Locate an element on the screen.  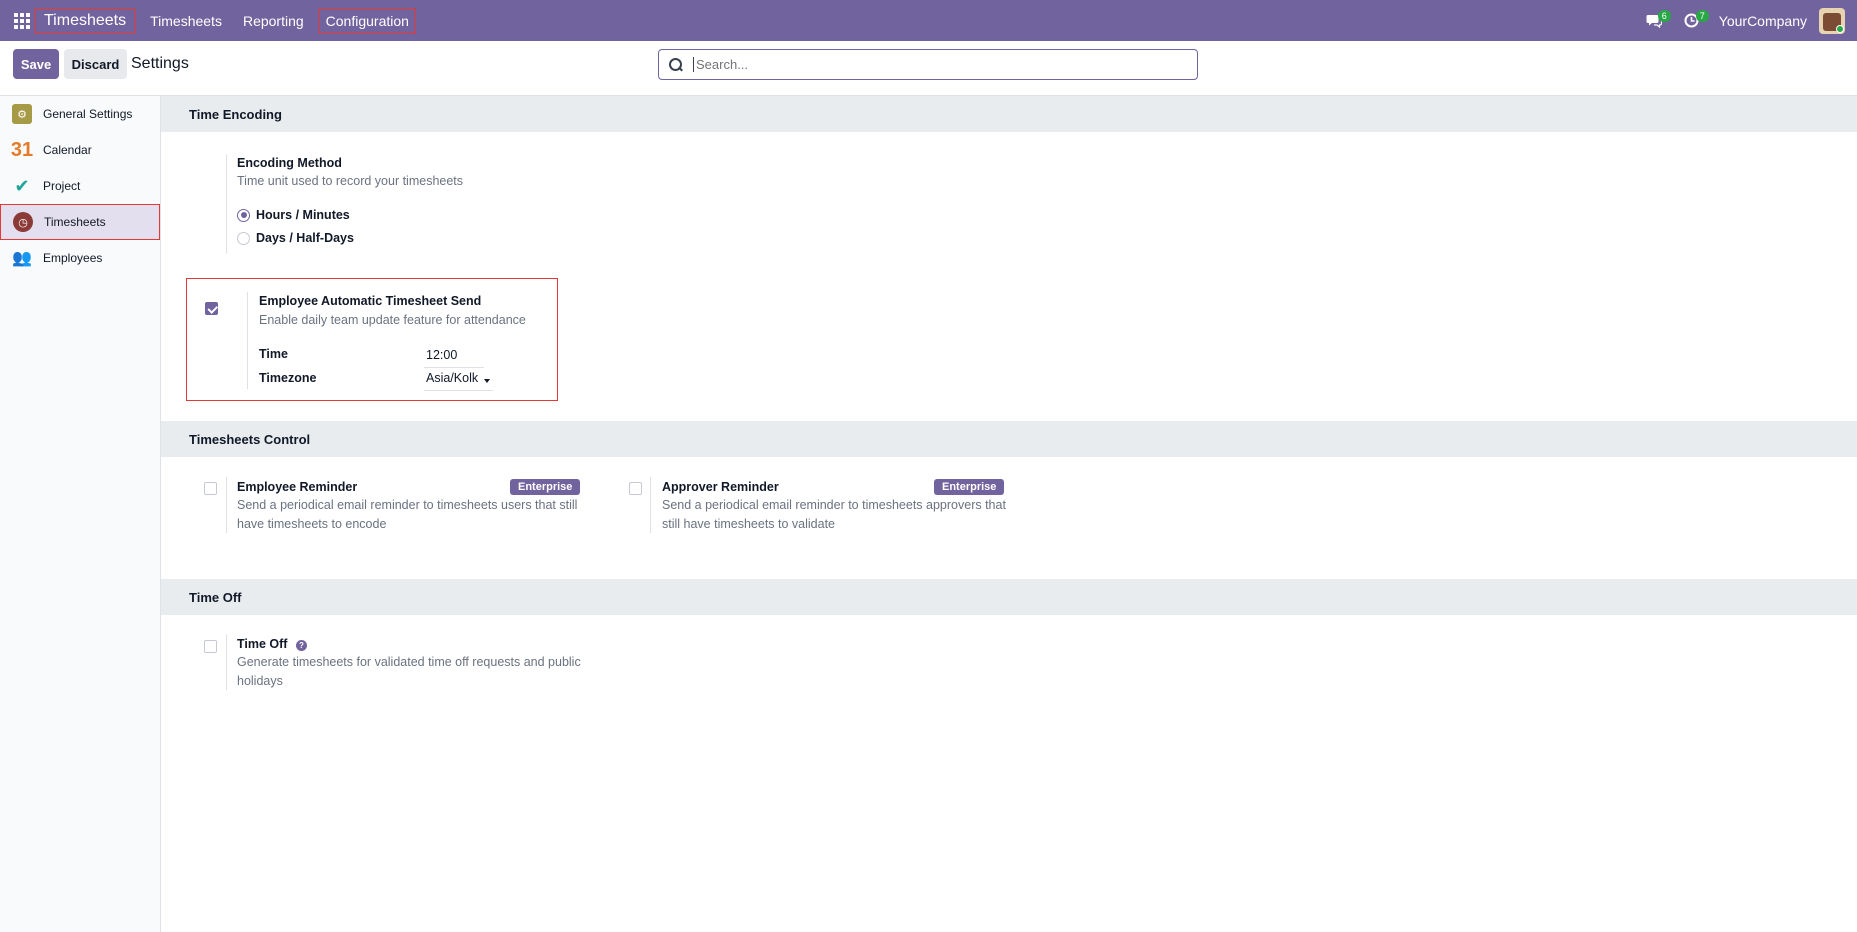
time-input: 12:00 is located at coordinates (454, 358).